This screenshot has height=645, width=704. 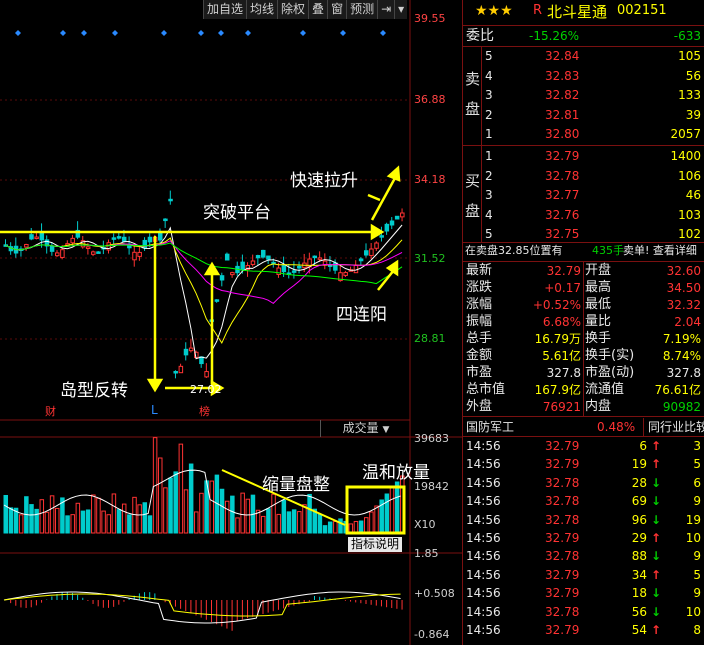 I want to click on arrow-up-icon: ↑, so click(x=655, y=630).